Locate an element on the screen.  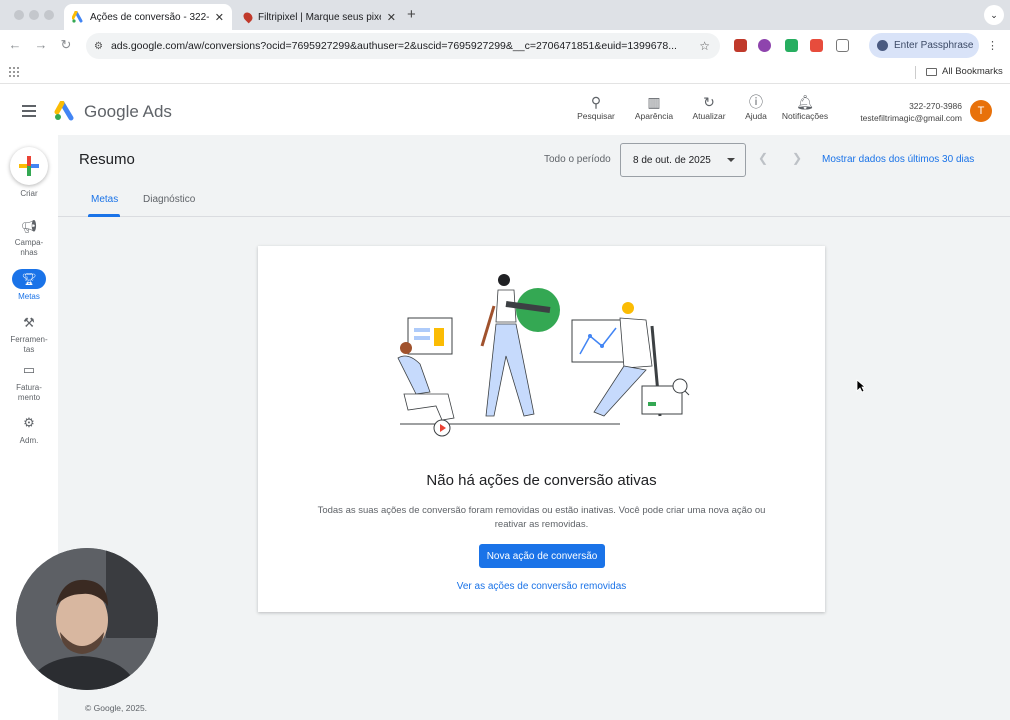
account-info: 322-270-3986 testefiltrimagic@gmail.com is located at coordinates (911, 112).